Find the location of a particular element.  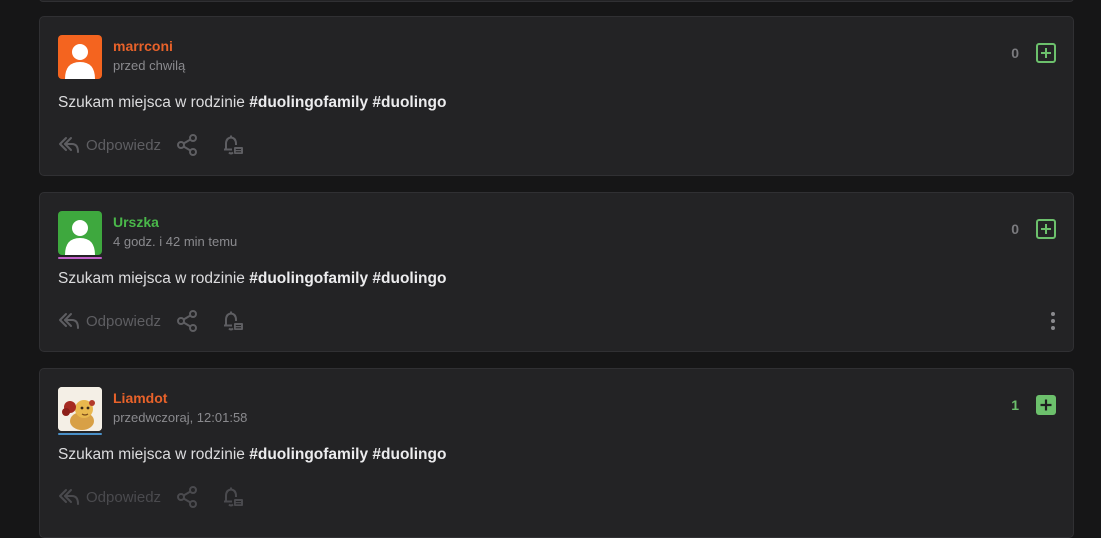

post-time: przed chwilą is located at coordinates (149, 65).